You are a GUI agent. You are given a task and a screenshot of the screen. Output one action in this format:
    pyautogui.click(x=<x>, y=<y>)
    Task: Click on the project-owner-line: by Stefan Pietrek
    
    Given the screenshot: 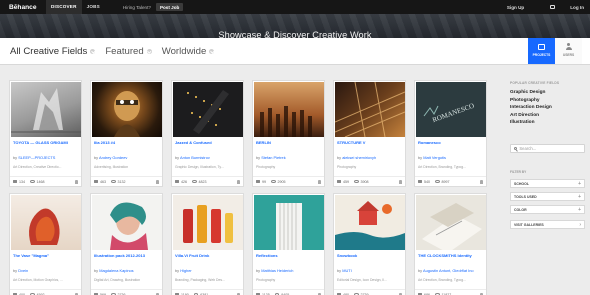 What is the action you would take?
    pyautogui.click(x=289, y=157)
    